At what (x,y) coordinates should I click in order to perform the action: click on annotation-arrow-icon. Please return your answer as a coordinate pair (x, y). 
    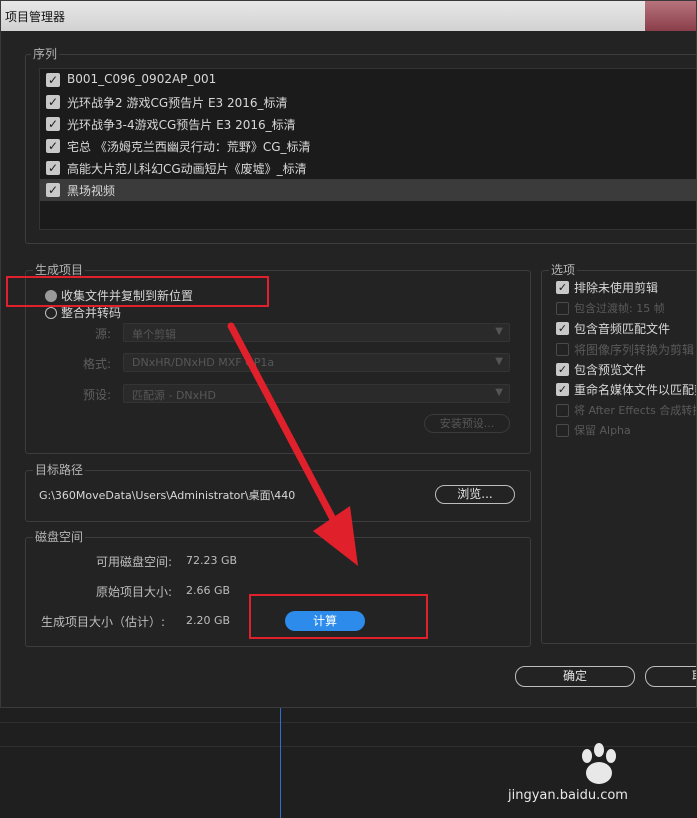
    Looking at the image, I should click on (292, 444).